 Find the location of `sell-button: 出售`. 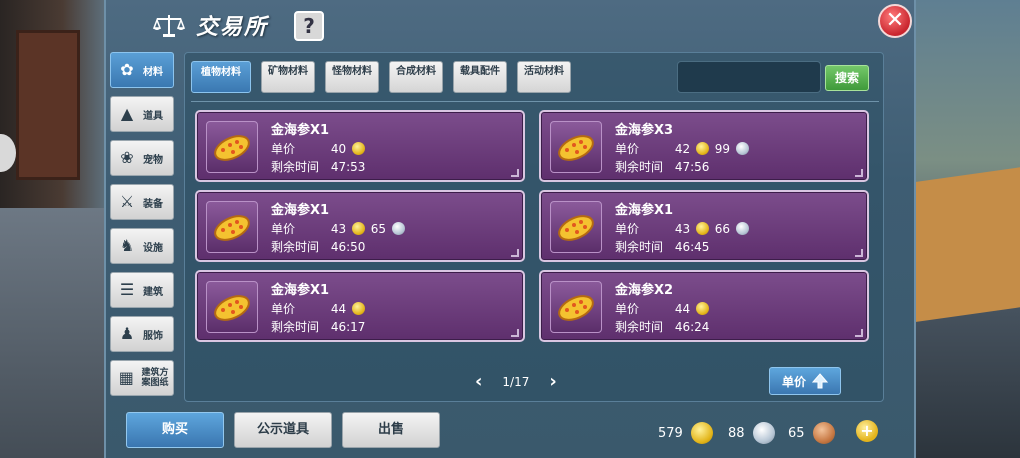

sell-button: 出售 is located at coordinates (391, 430).